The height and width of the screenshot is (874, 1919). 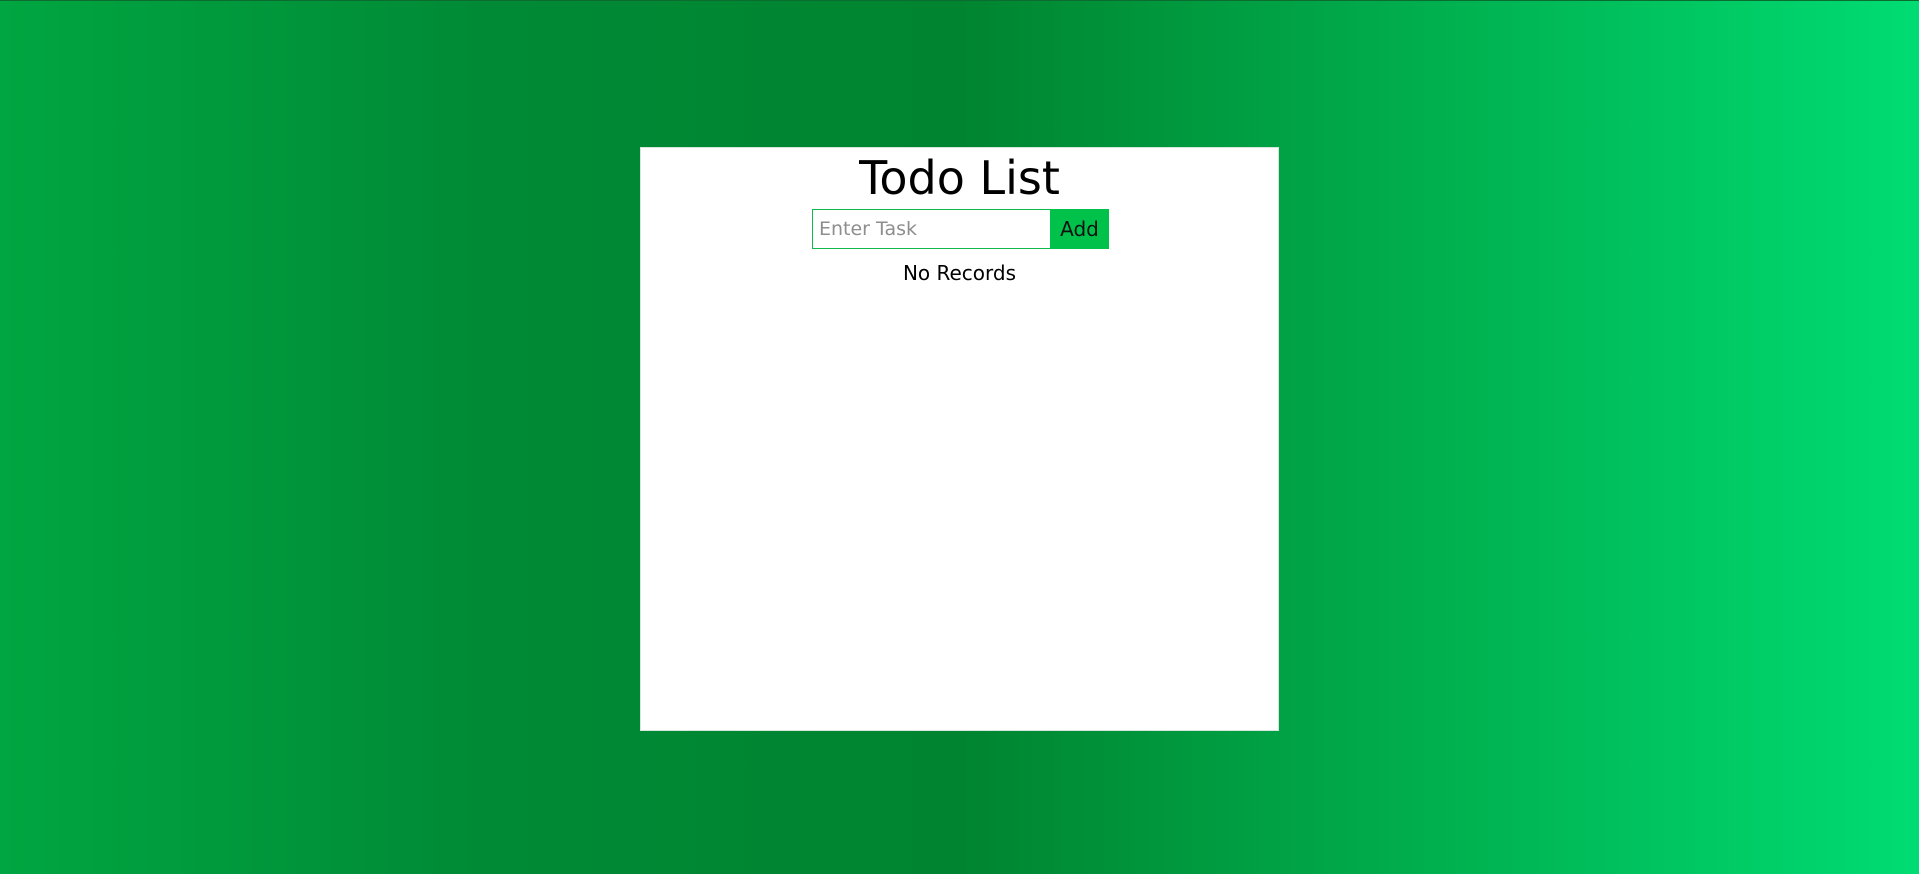 What do you see at coordinates (931, 229) in the screenshot?
I see `task-input` at bounding box center [931, 229].